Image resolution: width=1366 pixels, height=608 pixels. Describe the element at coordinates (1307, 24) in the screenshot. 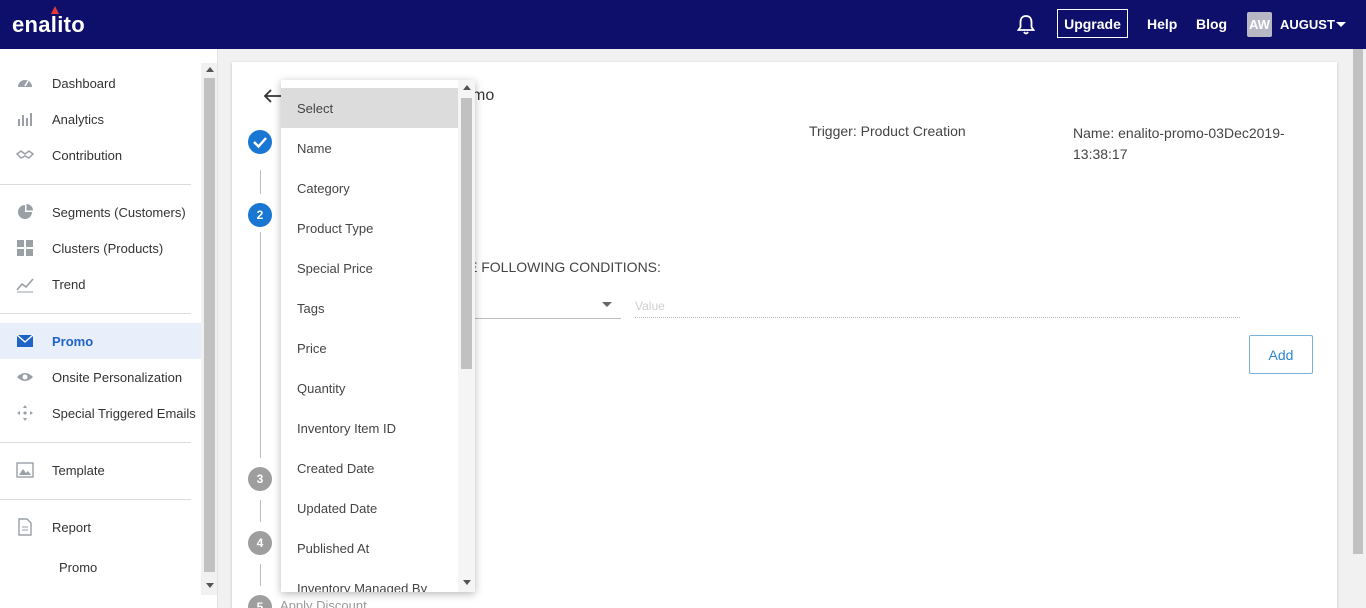

I see `user-menu-name: AUGUST` at that location.